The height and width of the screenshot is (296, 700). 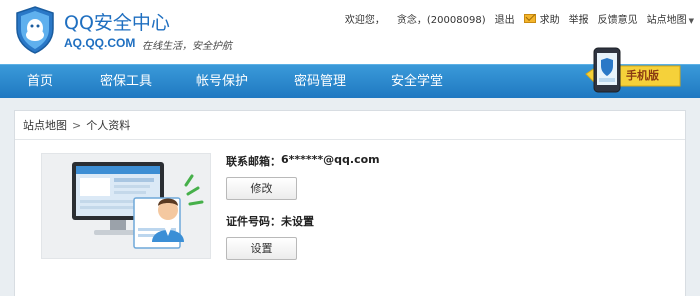 What do you see at coordinates (320, 82) in the screenshot?
I see `nav-item-password-management: 密码管理` at bounding box center [320, 82].